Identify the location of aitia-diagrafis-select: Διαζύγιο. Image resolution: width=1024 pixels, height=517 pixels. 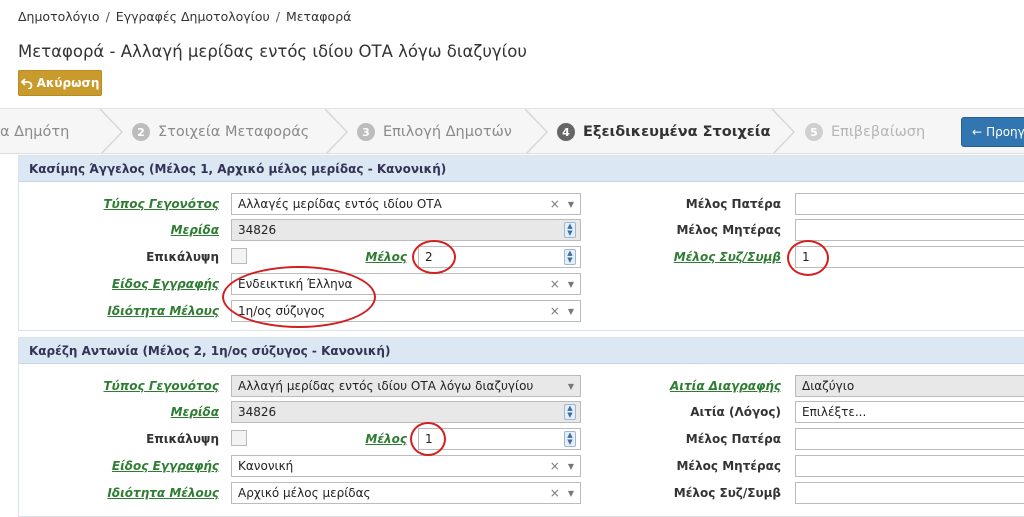
(909, 386).